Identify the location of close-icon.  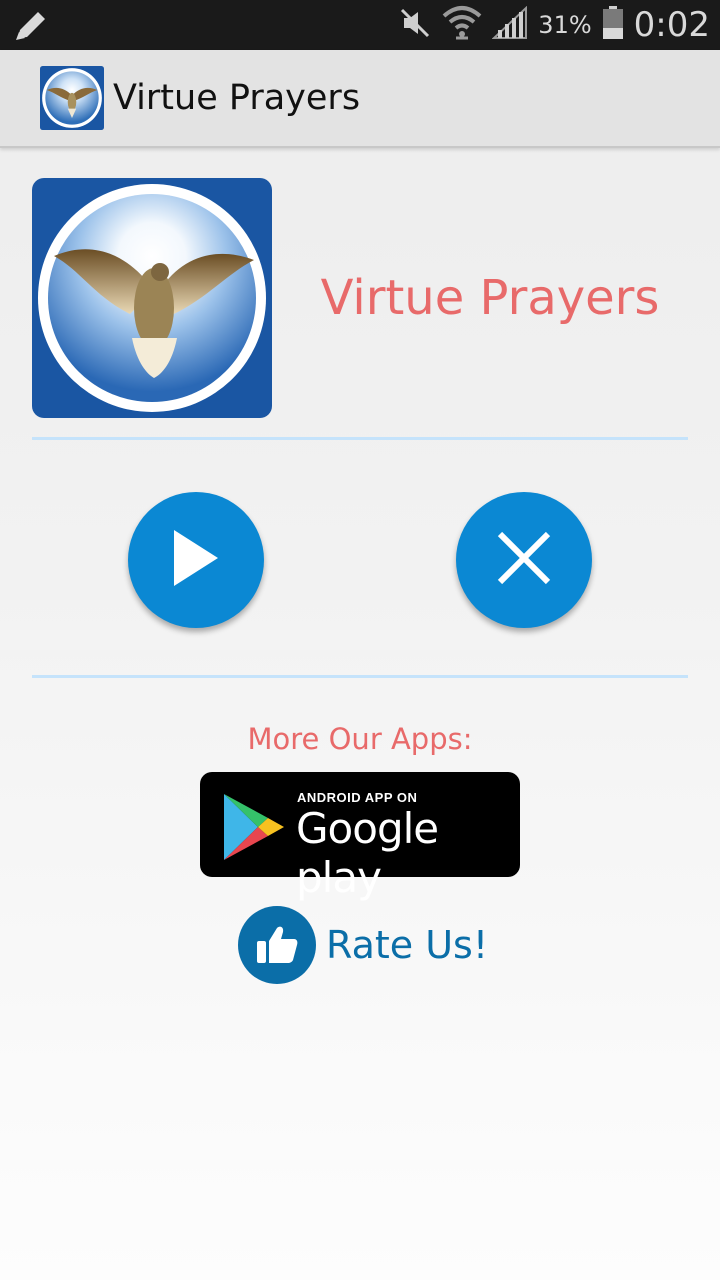
(524, 560).